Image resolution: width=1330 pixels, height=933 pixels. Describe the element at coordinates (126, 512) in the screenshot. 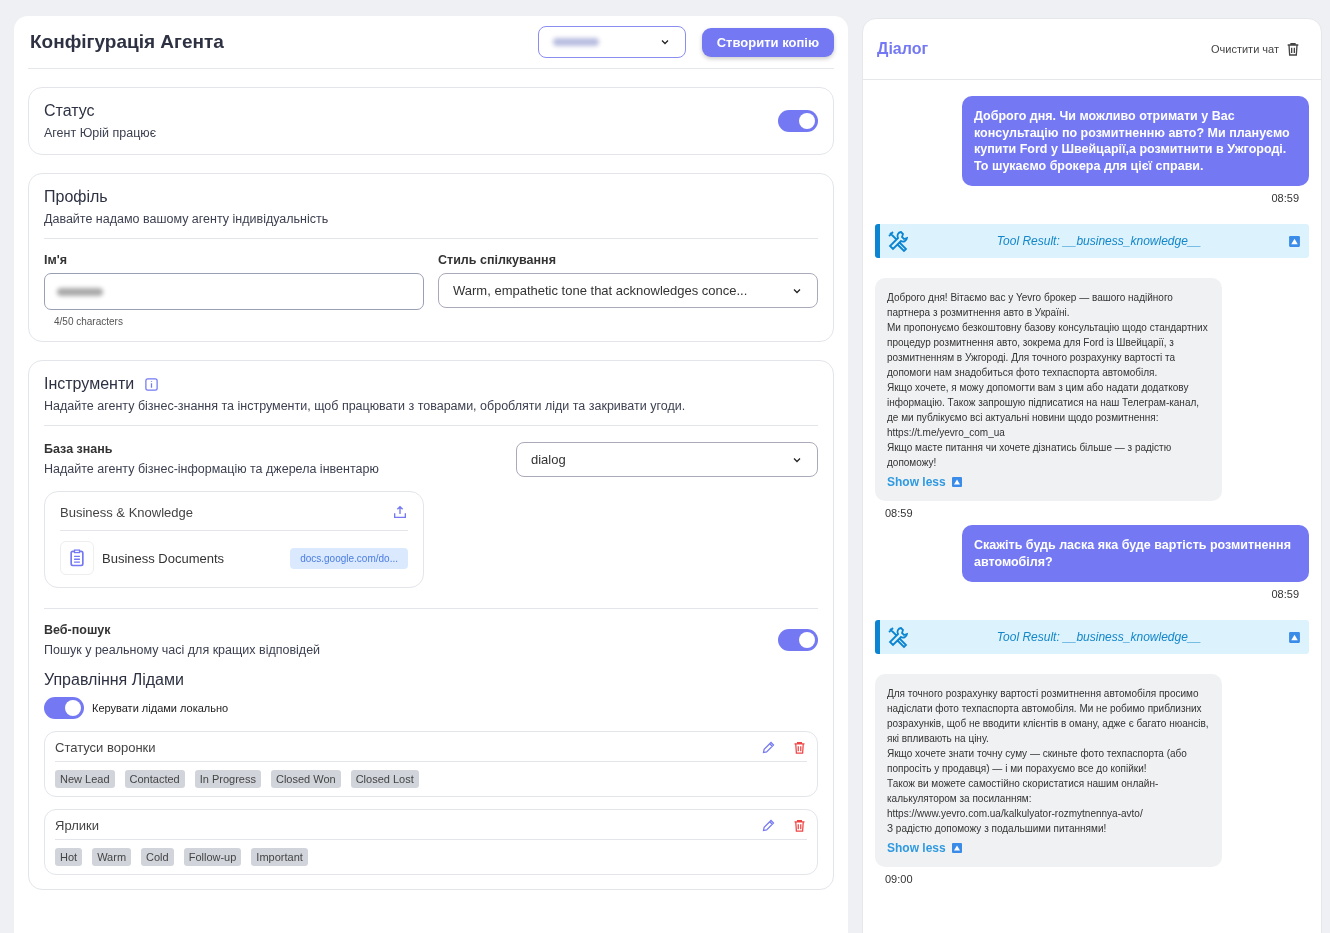

I see `card-title: Business & Knowledge` at that location.